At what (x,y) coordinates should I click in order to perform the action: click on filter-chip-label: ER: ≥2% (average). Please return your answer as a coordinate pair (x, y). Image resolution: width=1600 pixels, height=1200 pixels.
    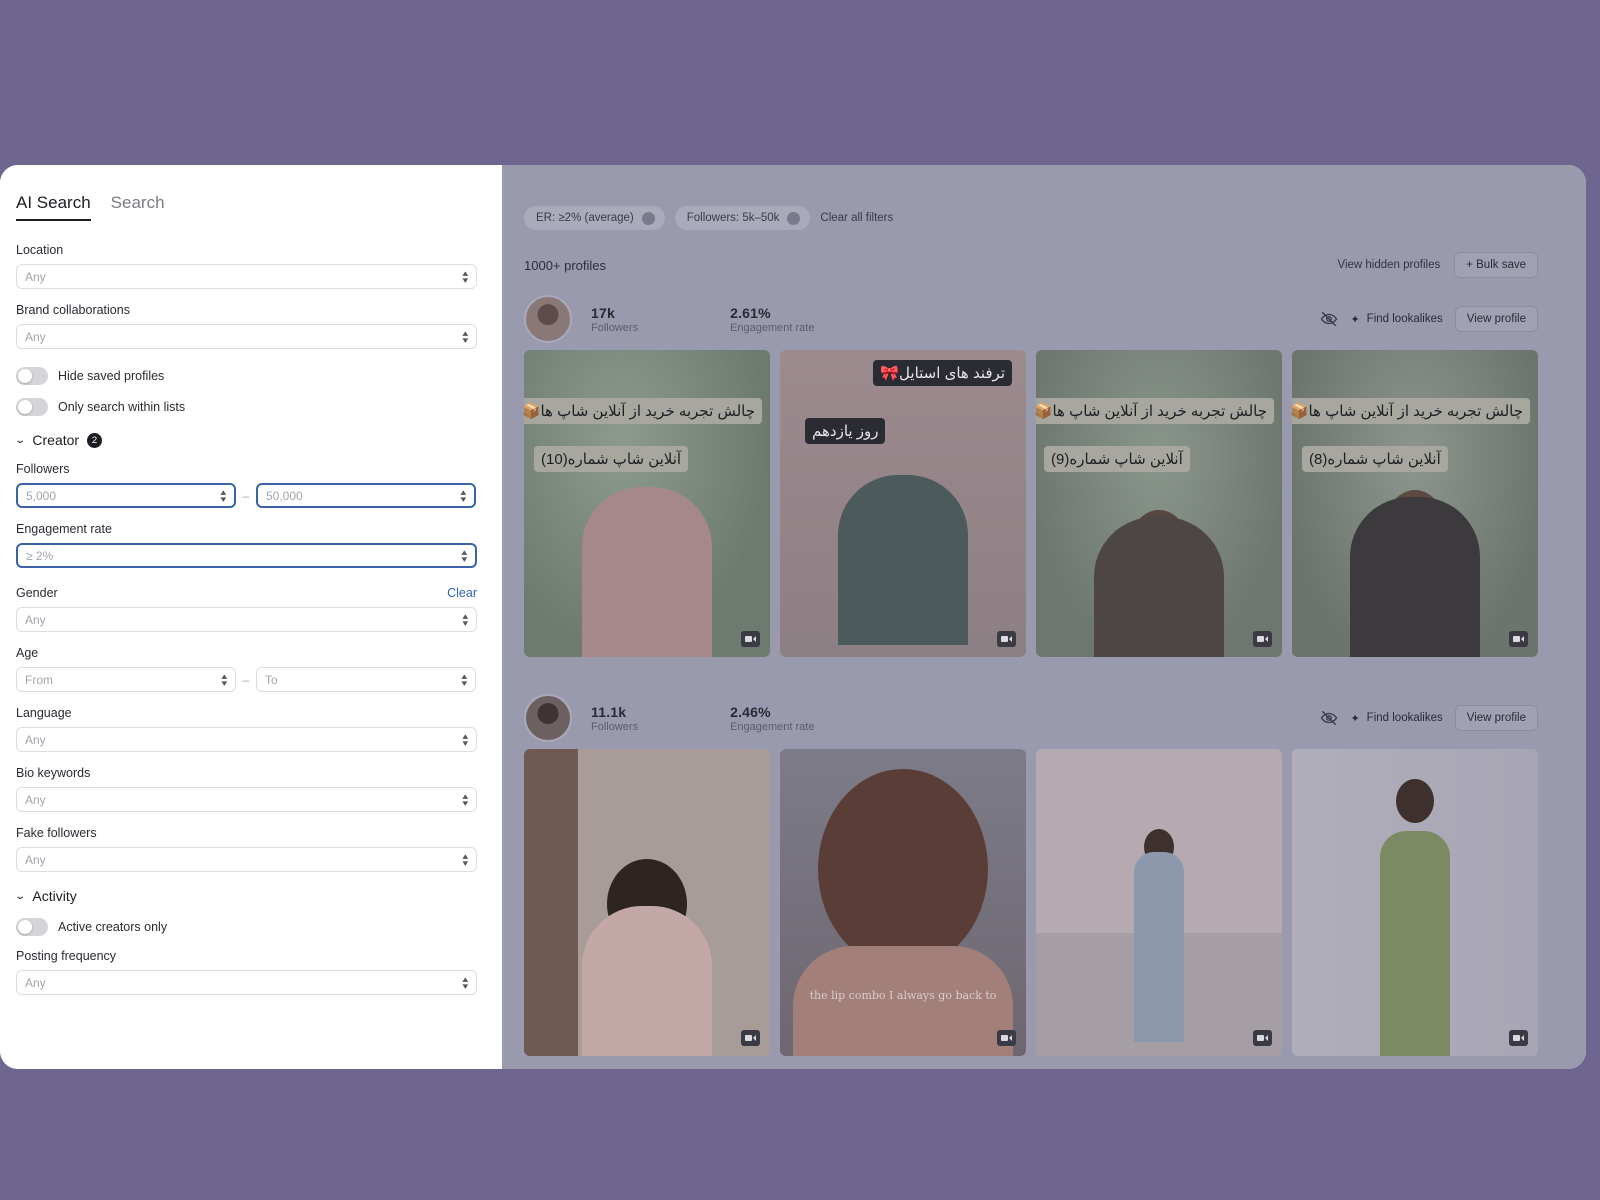
    Looking at the image, I should click on (585, 218).